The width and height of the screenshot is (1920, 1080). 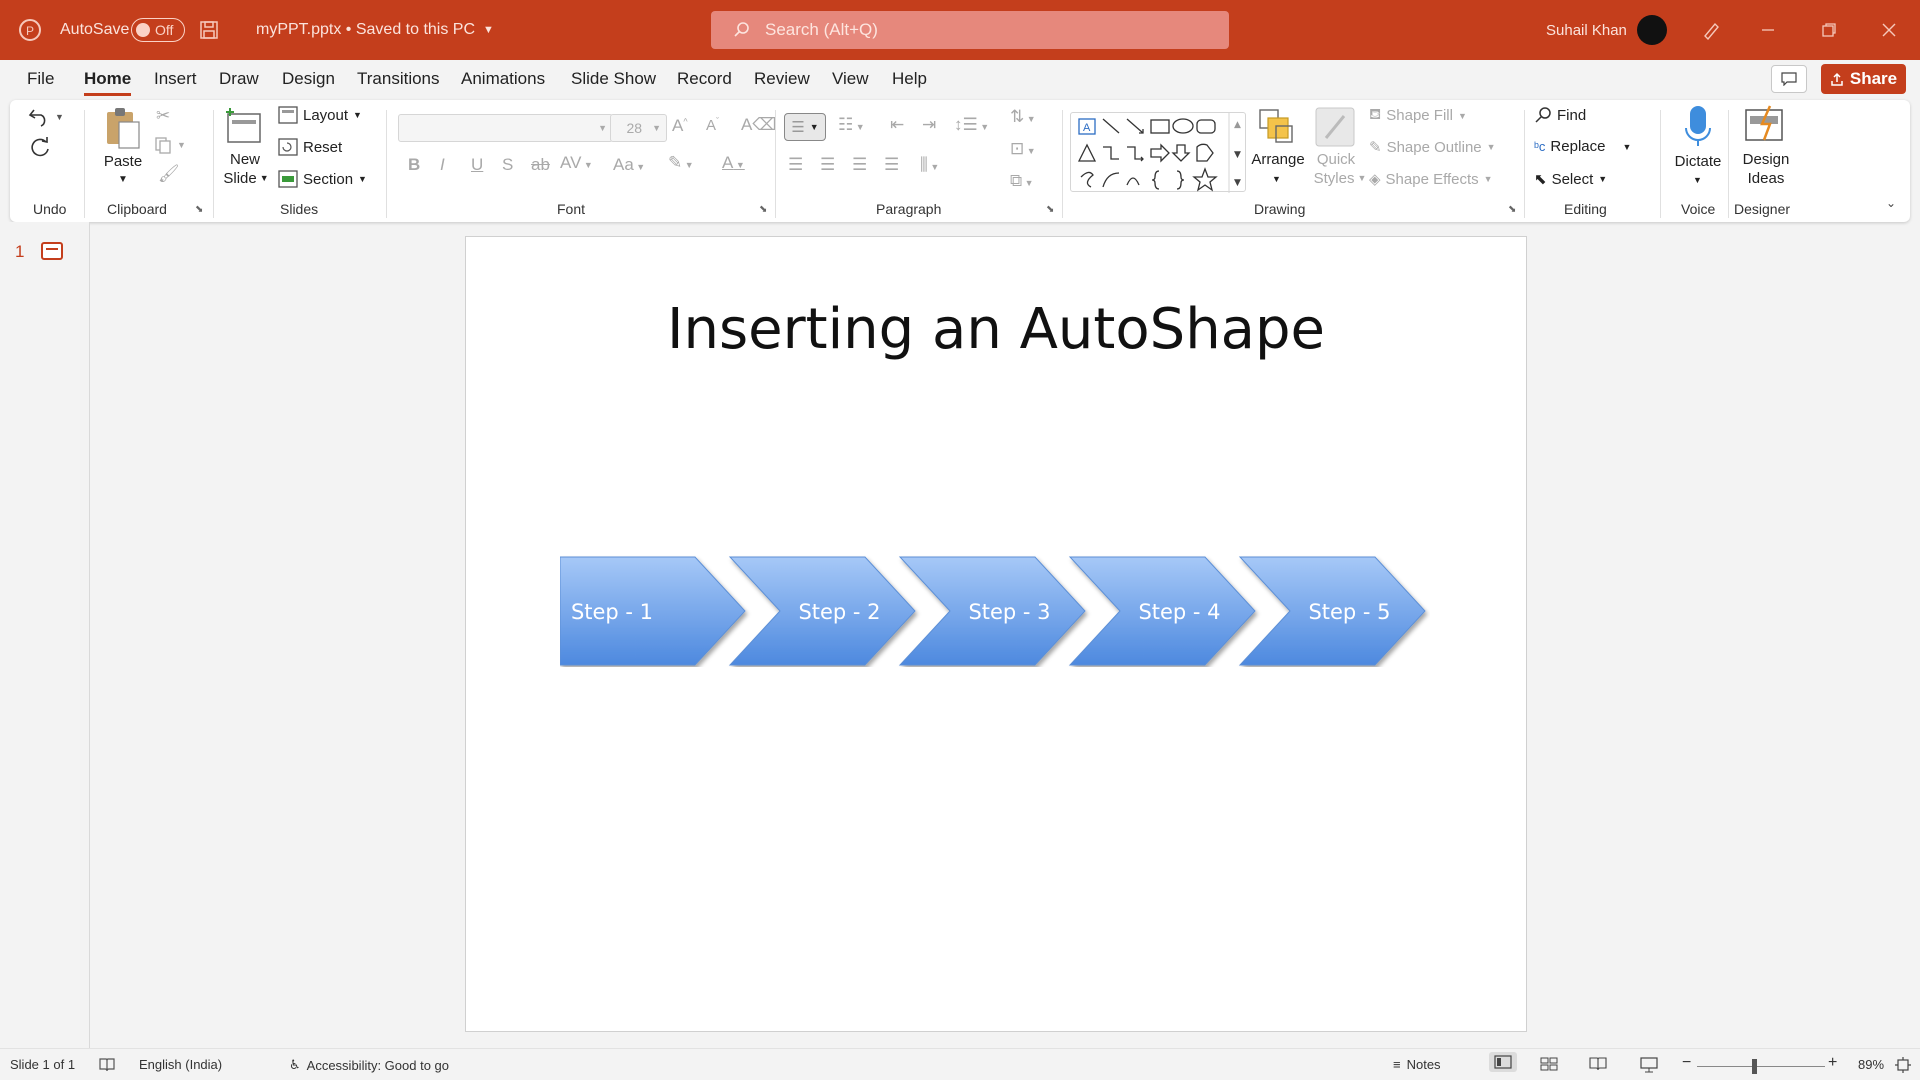 I want to click on bullets-button: ☰ ▼, so click(x=805, y=127).